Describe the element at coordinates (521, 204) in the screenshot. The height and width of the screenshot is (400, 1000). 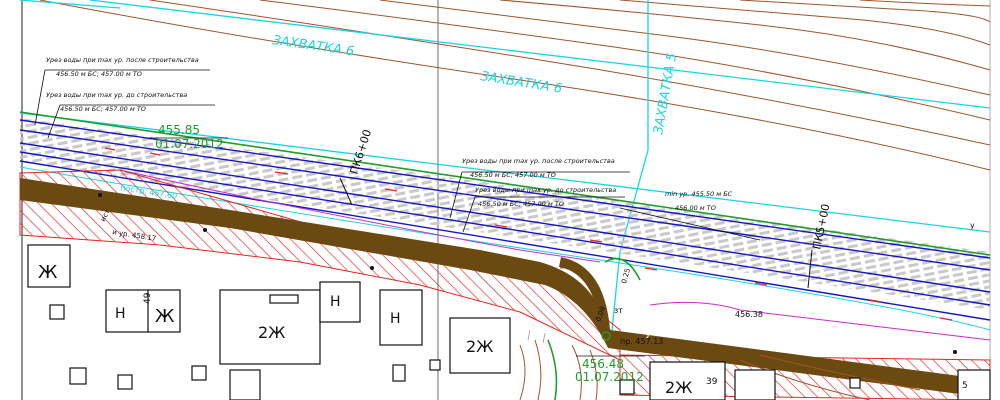
I see `note-center-before-values: 456.50 м БС; 457.00 м ТО` at that location.